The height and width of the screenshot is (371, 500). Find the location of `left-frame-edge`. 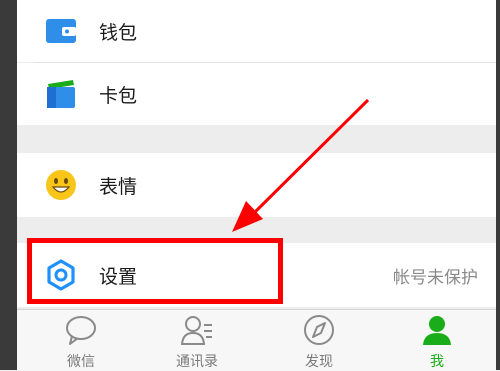

left-frame-edge is located at coordinates (8, 185).